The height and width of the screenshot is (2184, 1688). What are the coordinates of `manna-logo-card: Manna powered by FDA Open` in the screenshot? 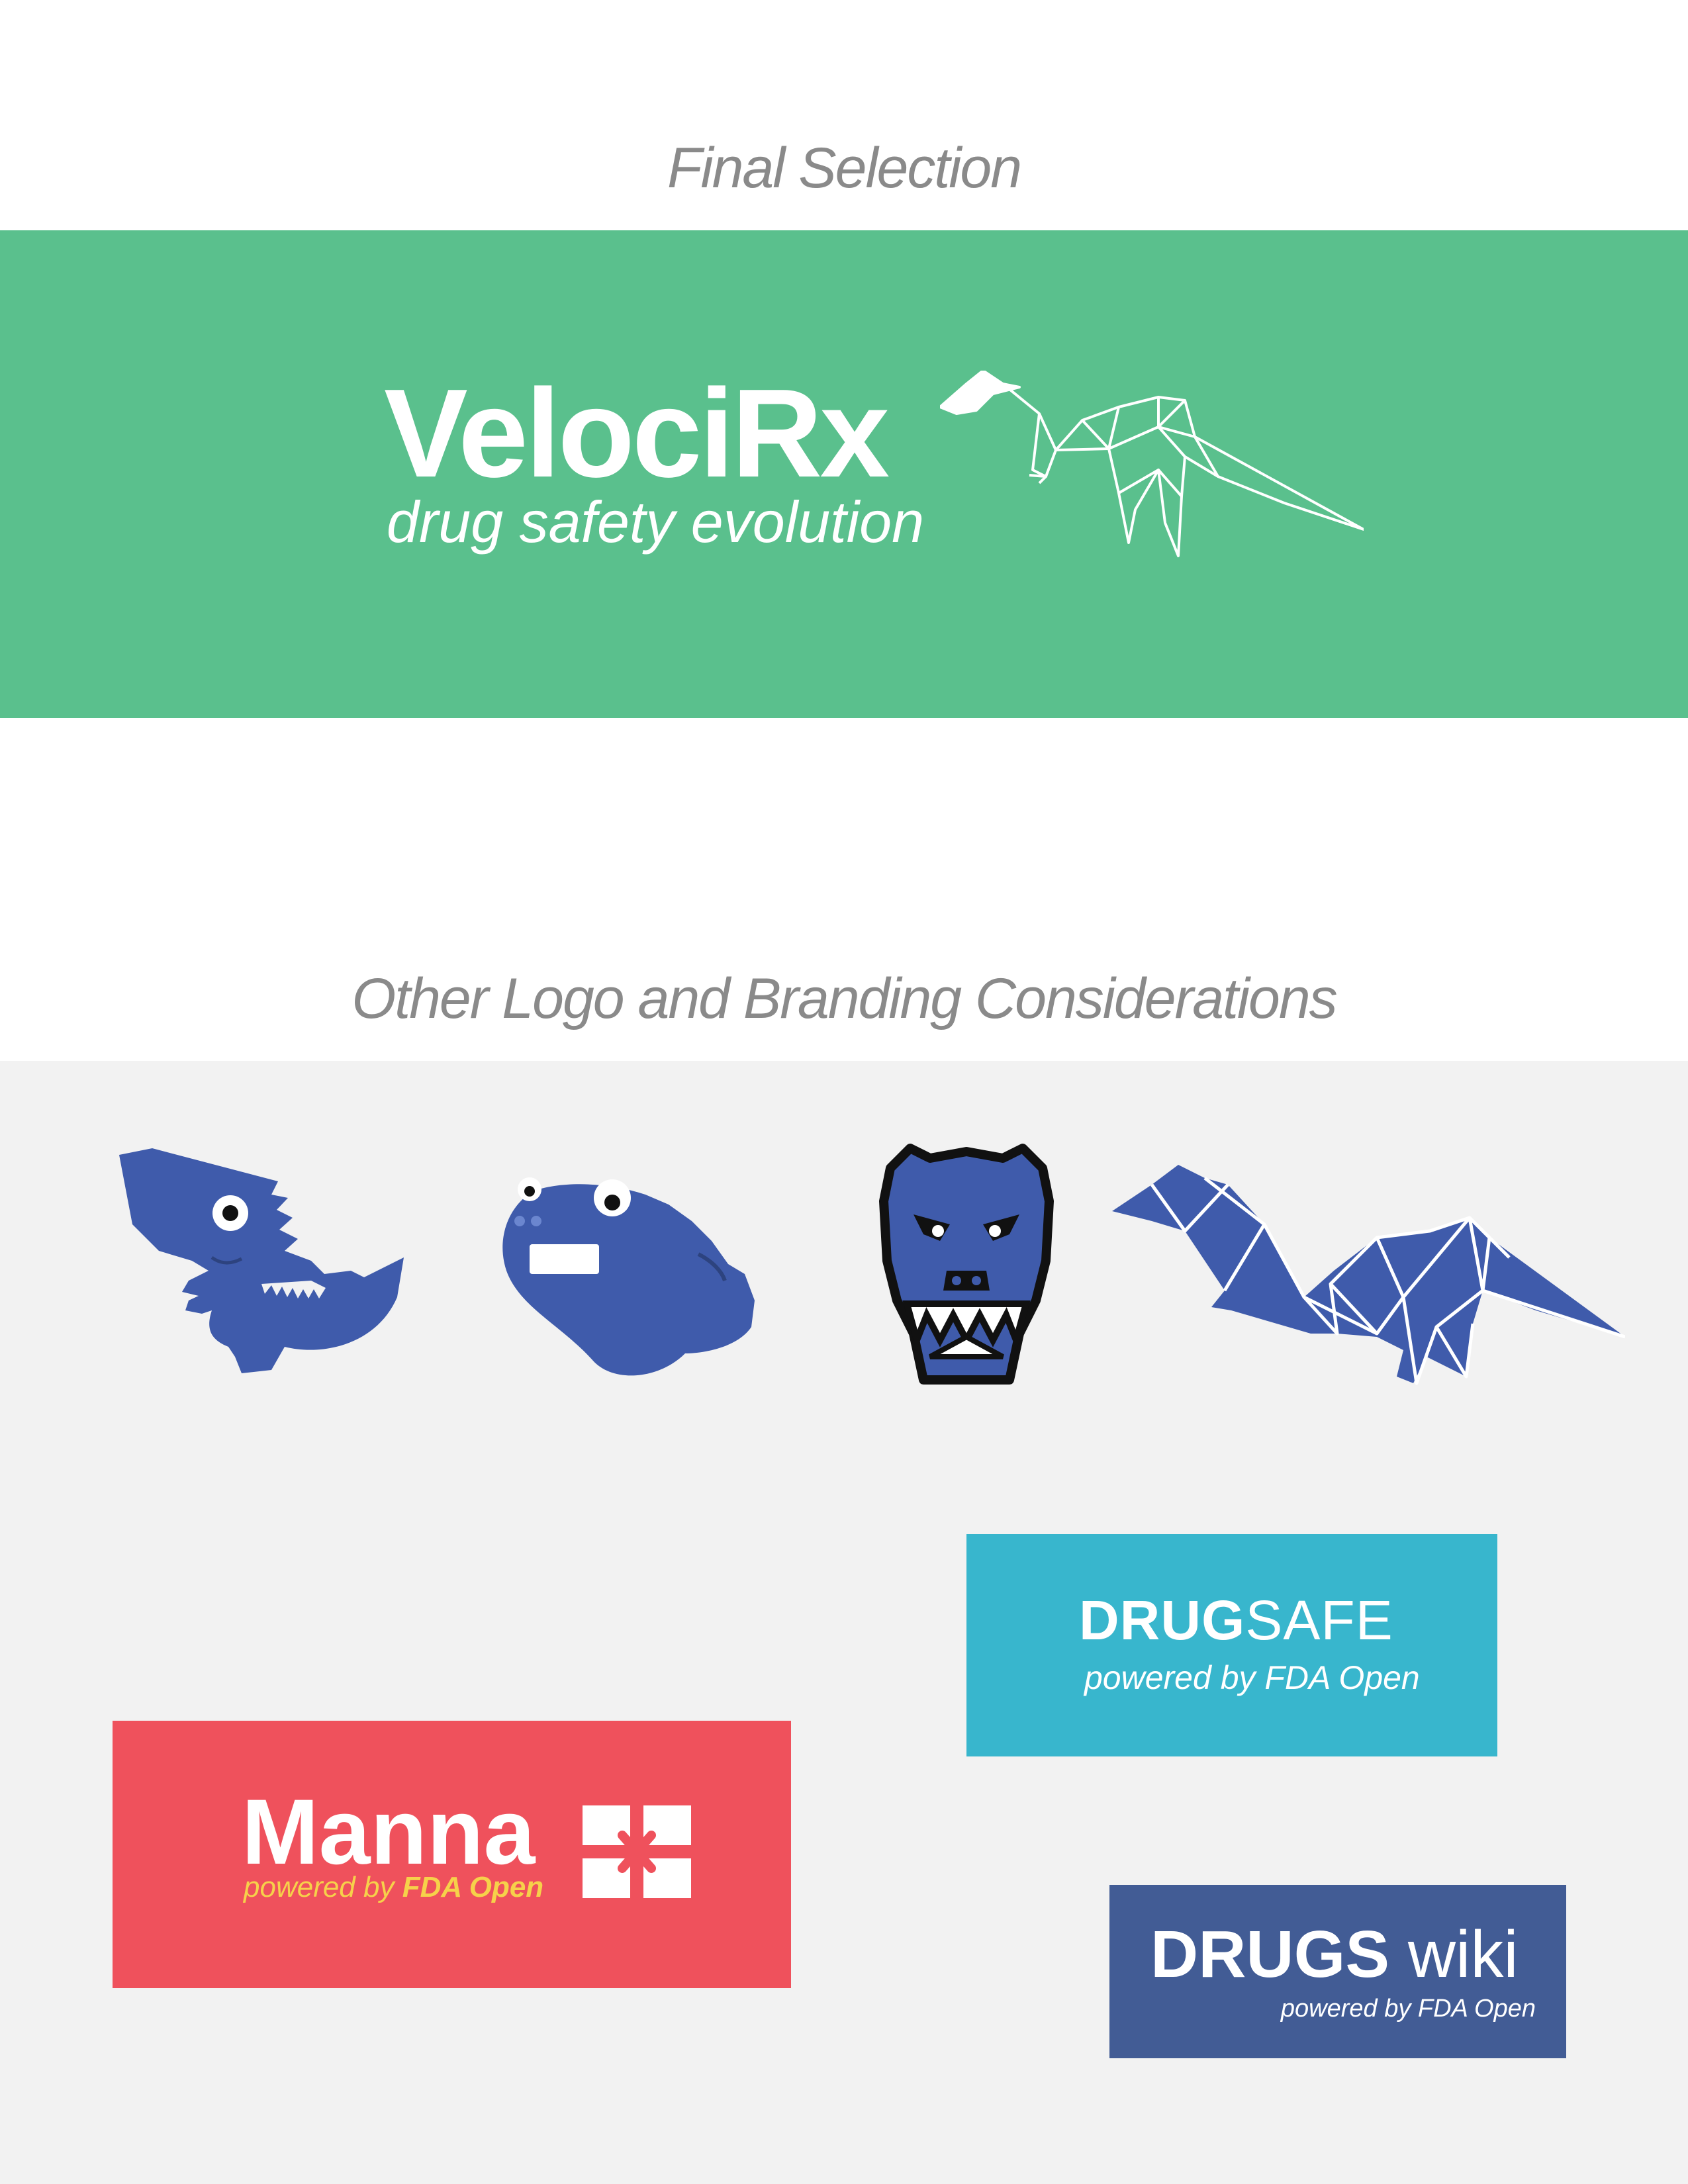 It's located at (452, 1854).